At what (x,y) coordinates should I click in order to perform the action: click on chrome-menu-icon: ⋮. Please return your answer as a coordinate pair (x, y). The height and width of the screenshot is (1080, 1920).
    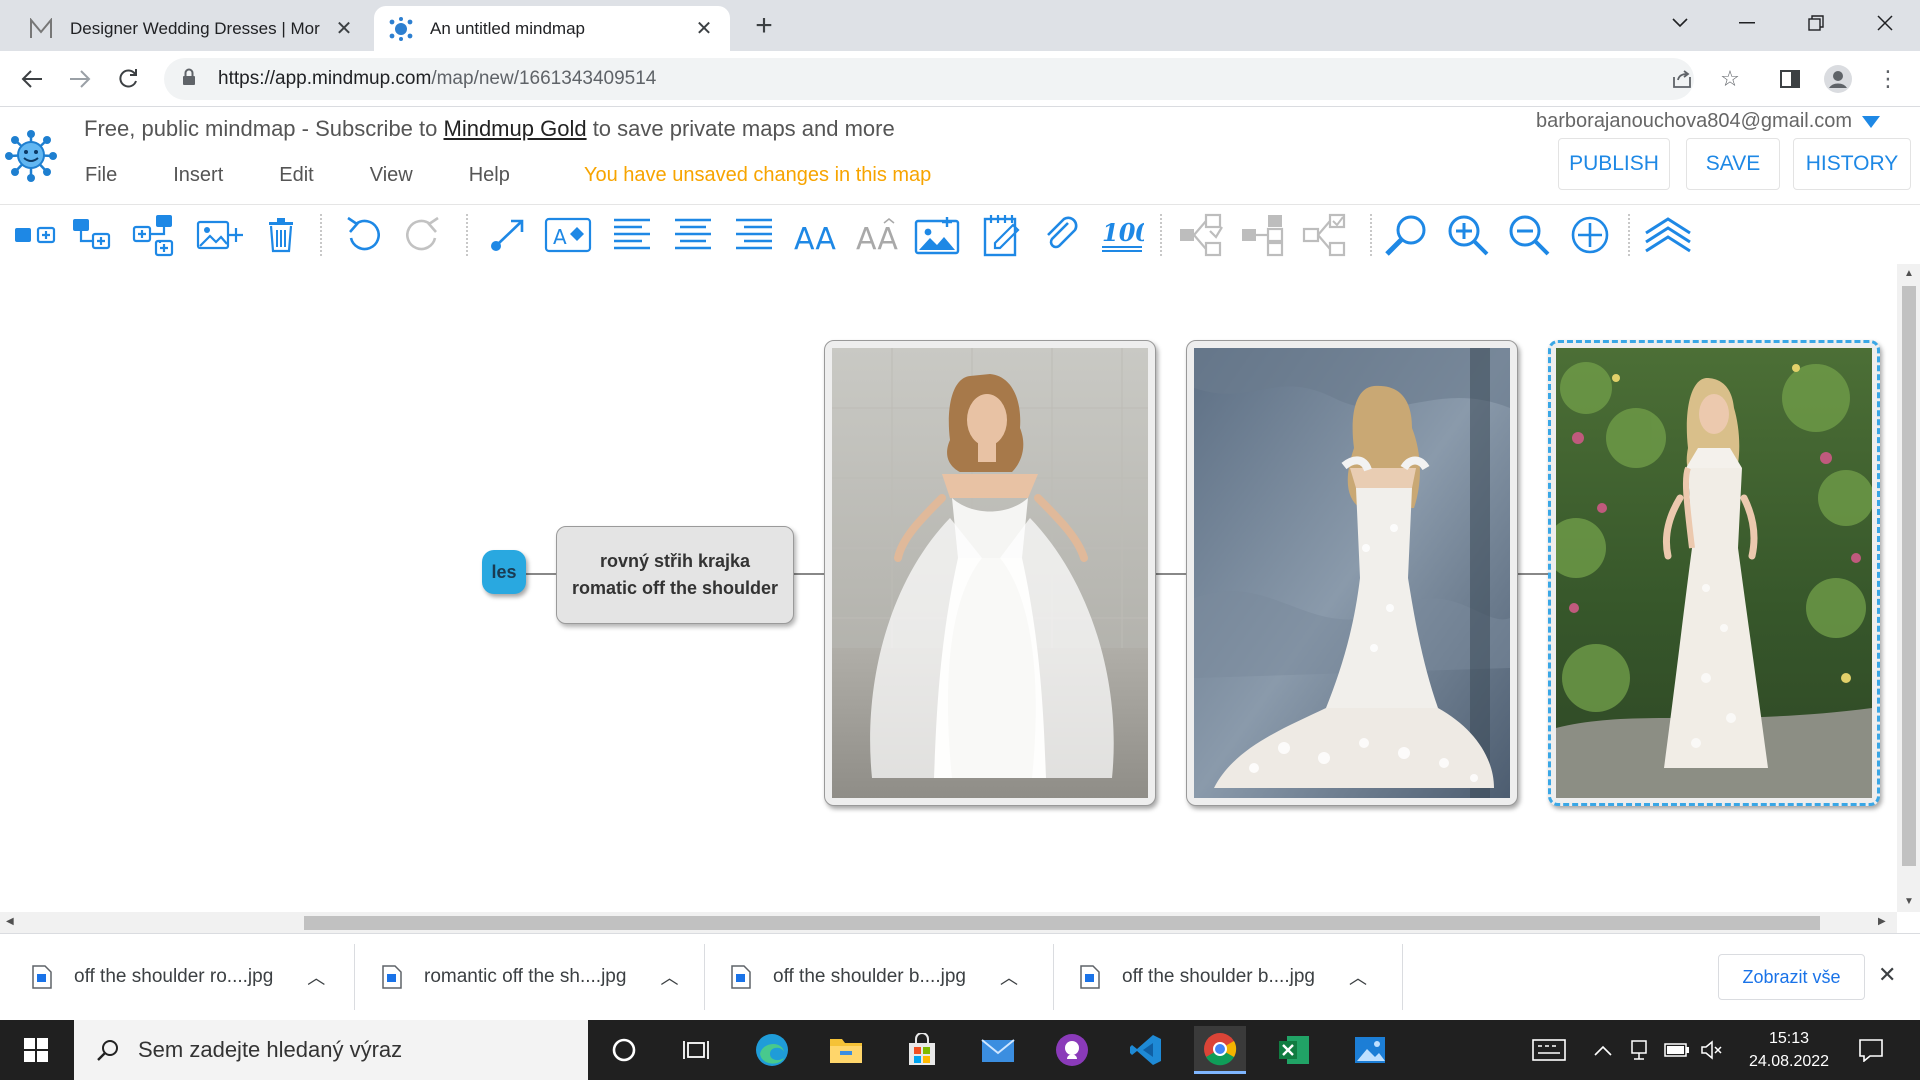
    Looking at the image, I should click on (1888, 79).